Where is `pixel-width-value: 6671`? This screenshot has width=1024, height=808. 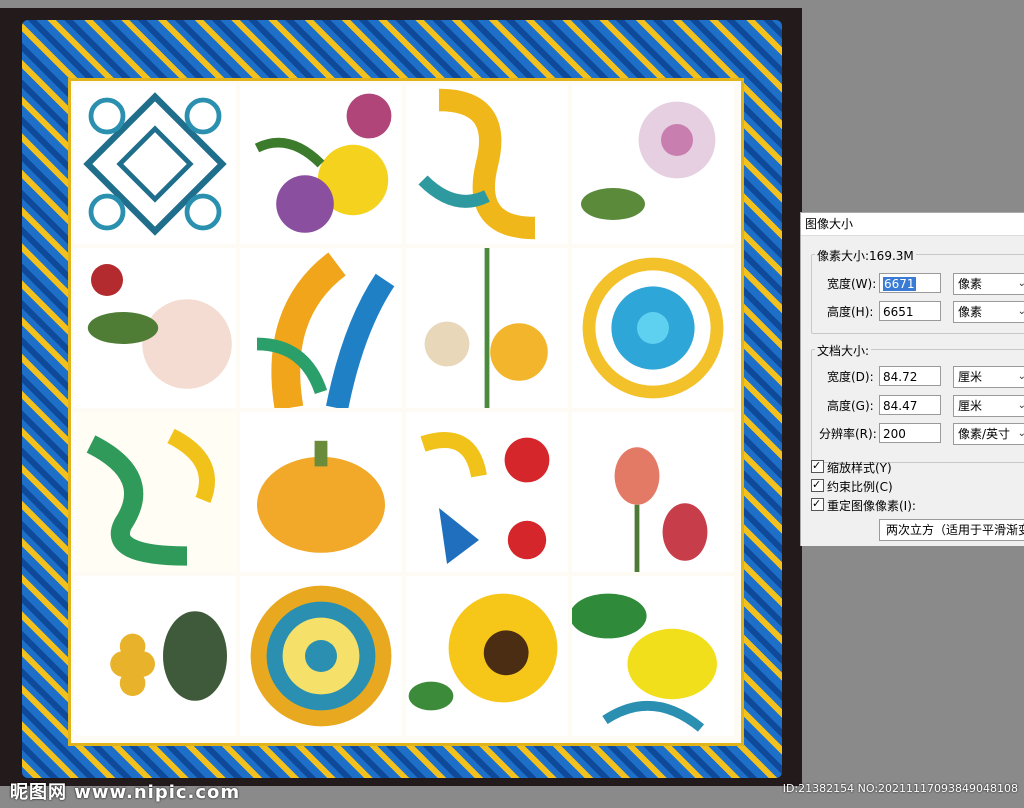
pixel-width-value: 6671 is located at coordinates (899, 284).